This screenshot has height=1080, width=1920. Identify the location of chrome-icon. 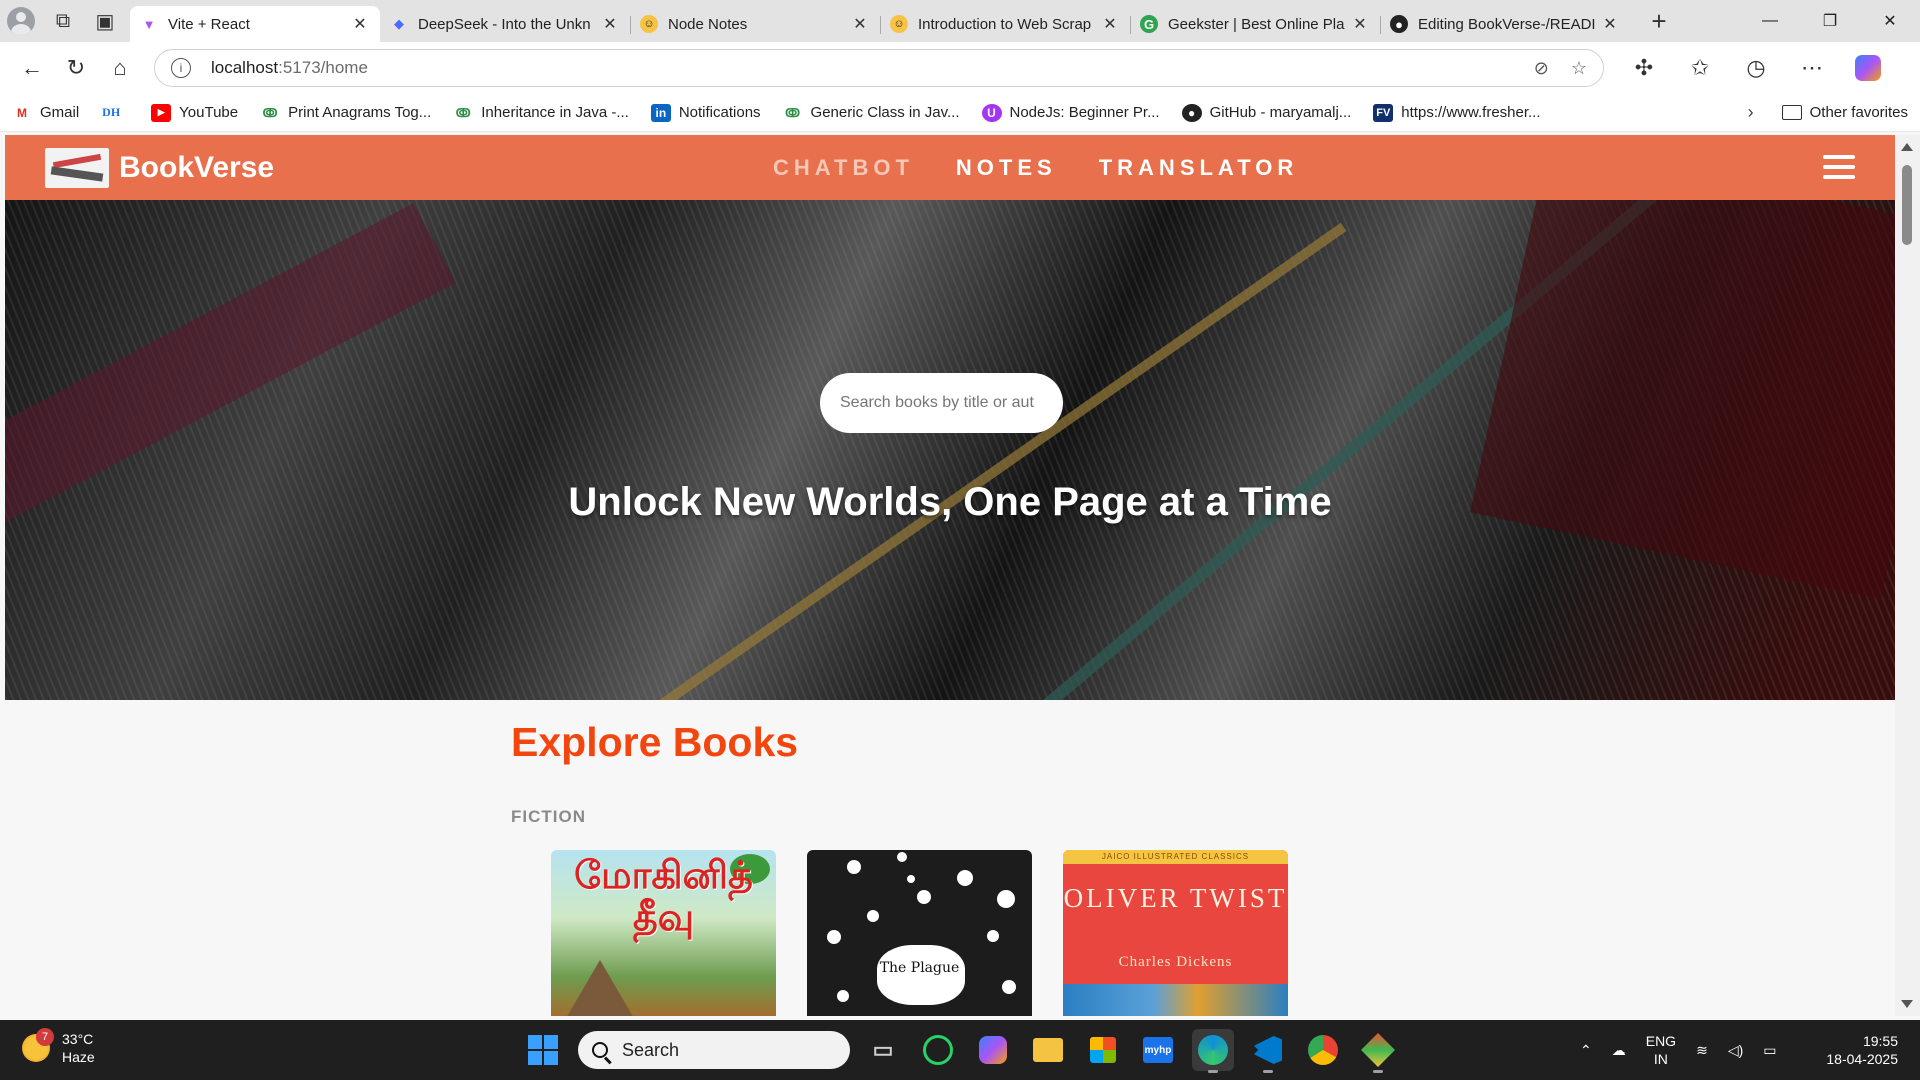
(1323, 1050).